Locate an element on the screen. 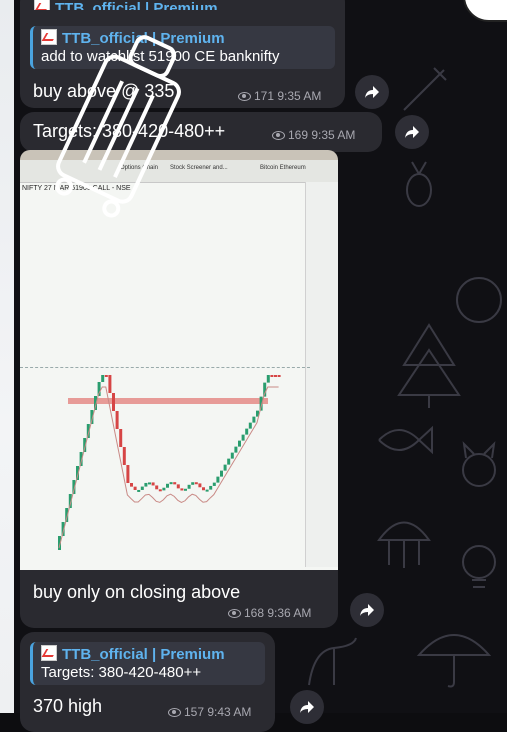 This screenshot has height=732, width=507. doodle-fish-icon is located at coordinates (405, 440).